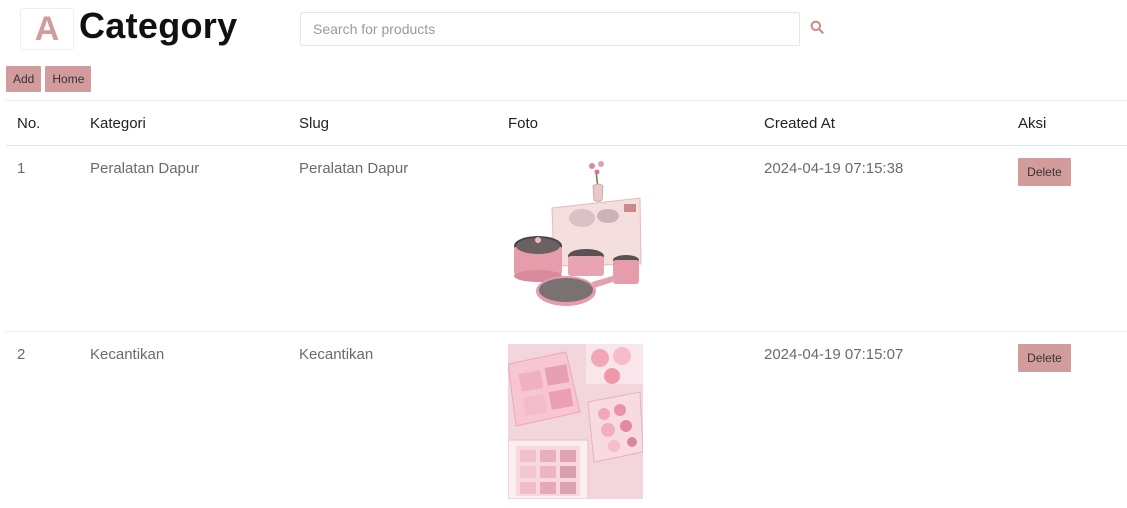  I want to click on column-header-aksi: Aksi, so click(1032, 123).